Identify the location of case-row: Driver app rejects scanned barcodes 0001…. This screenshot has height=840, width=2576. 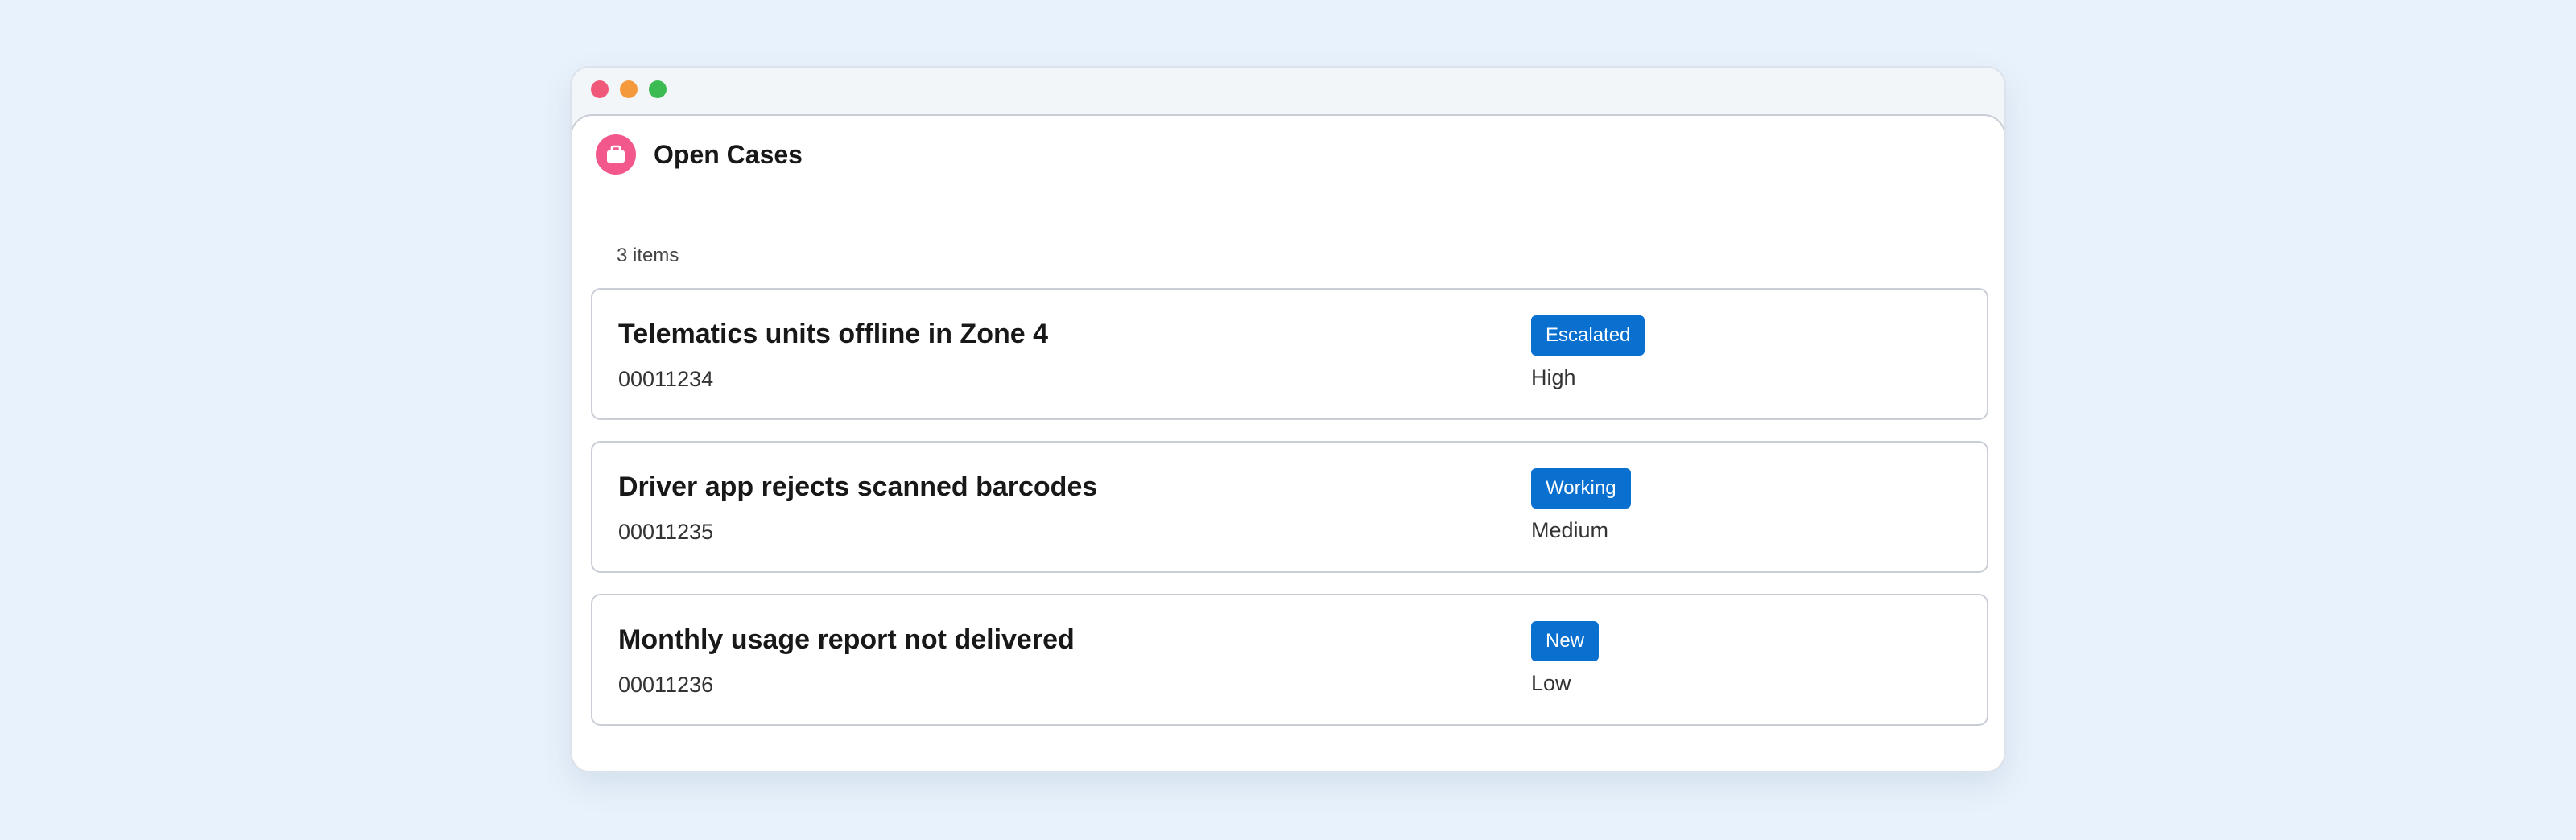
(1289, 507).